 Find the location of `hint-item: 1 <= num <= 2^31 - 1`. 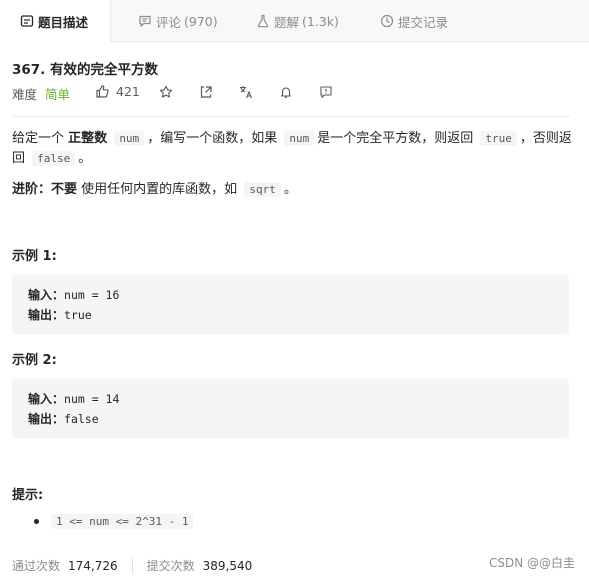

hint-item: 1 <= num <= 2^31 - 1 is located at coordinates (114, 521).